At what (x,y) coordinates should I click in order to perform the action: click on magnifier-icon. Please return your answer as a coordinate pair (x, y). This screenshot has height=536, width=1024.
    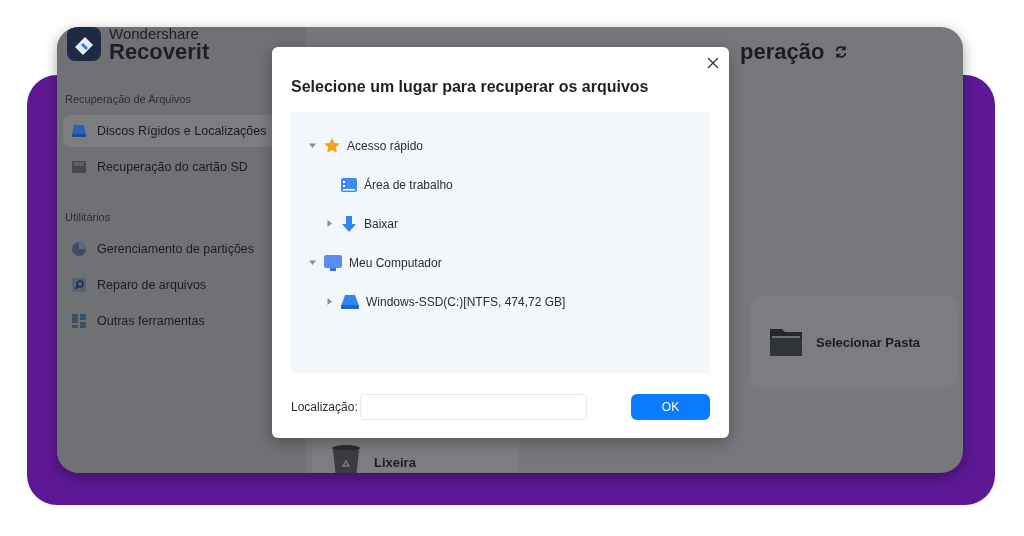
    Looking at the image, I should click on (79, 285).